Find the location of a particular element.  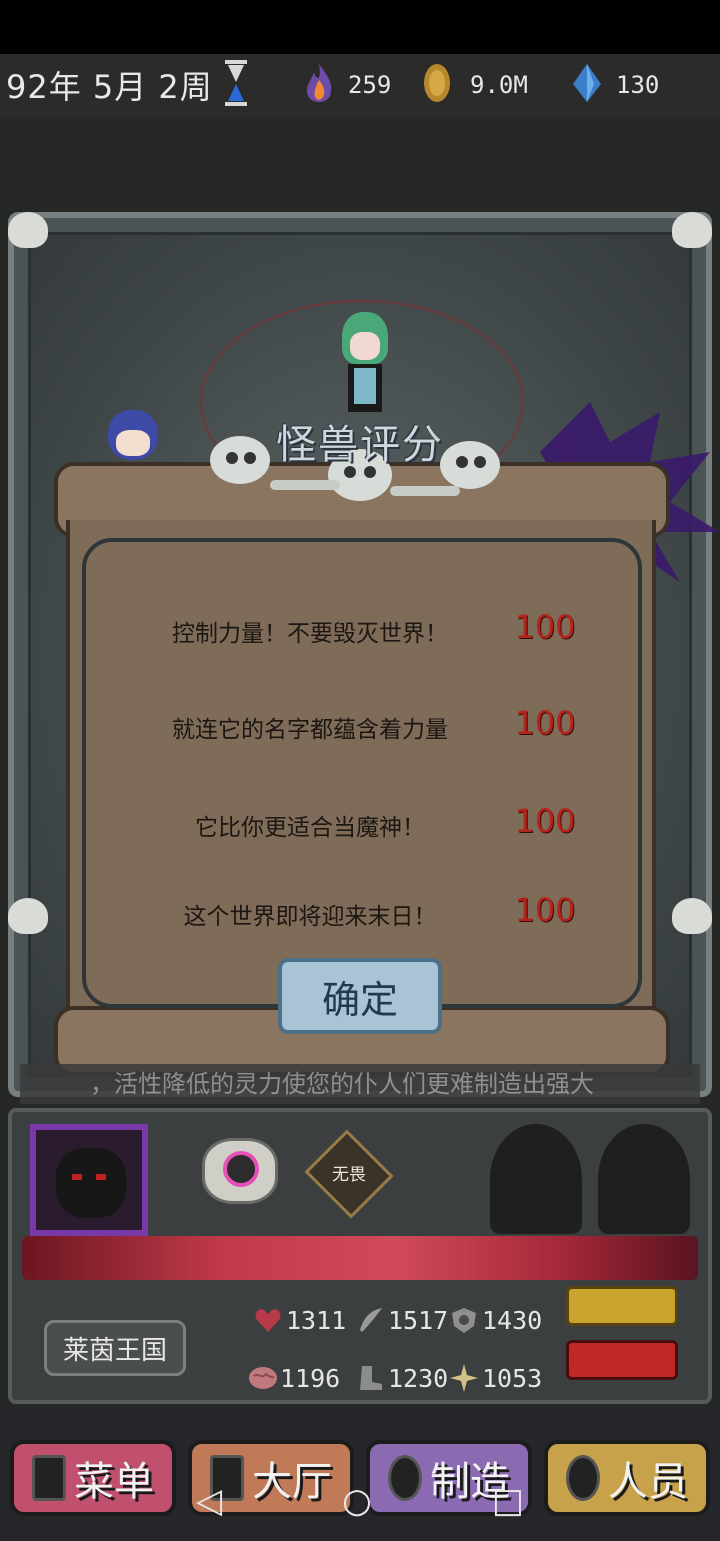

rating-label: 就连它的名字都蕴含着力量 is located at coordinates (310, 730).